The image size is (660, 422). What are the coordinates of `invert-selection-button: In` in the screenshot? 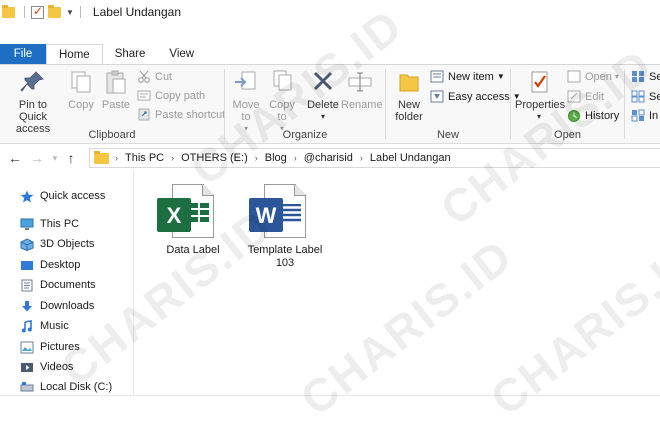 It's located at (644, 115).